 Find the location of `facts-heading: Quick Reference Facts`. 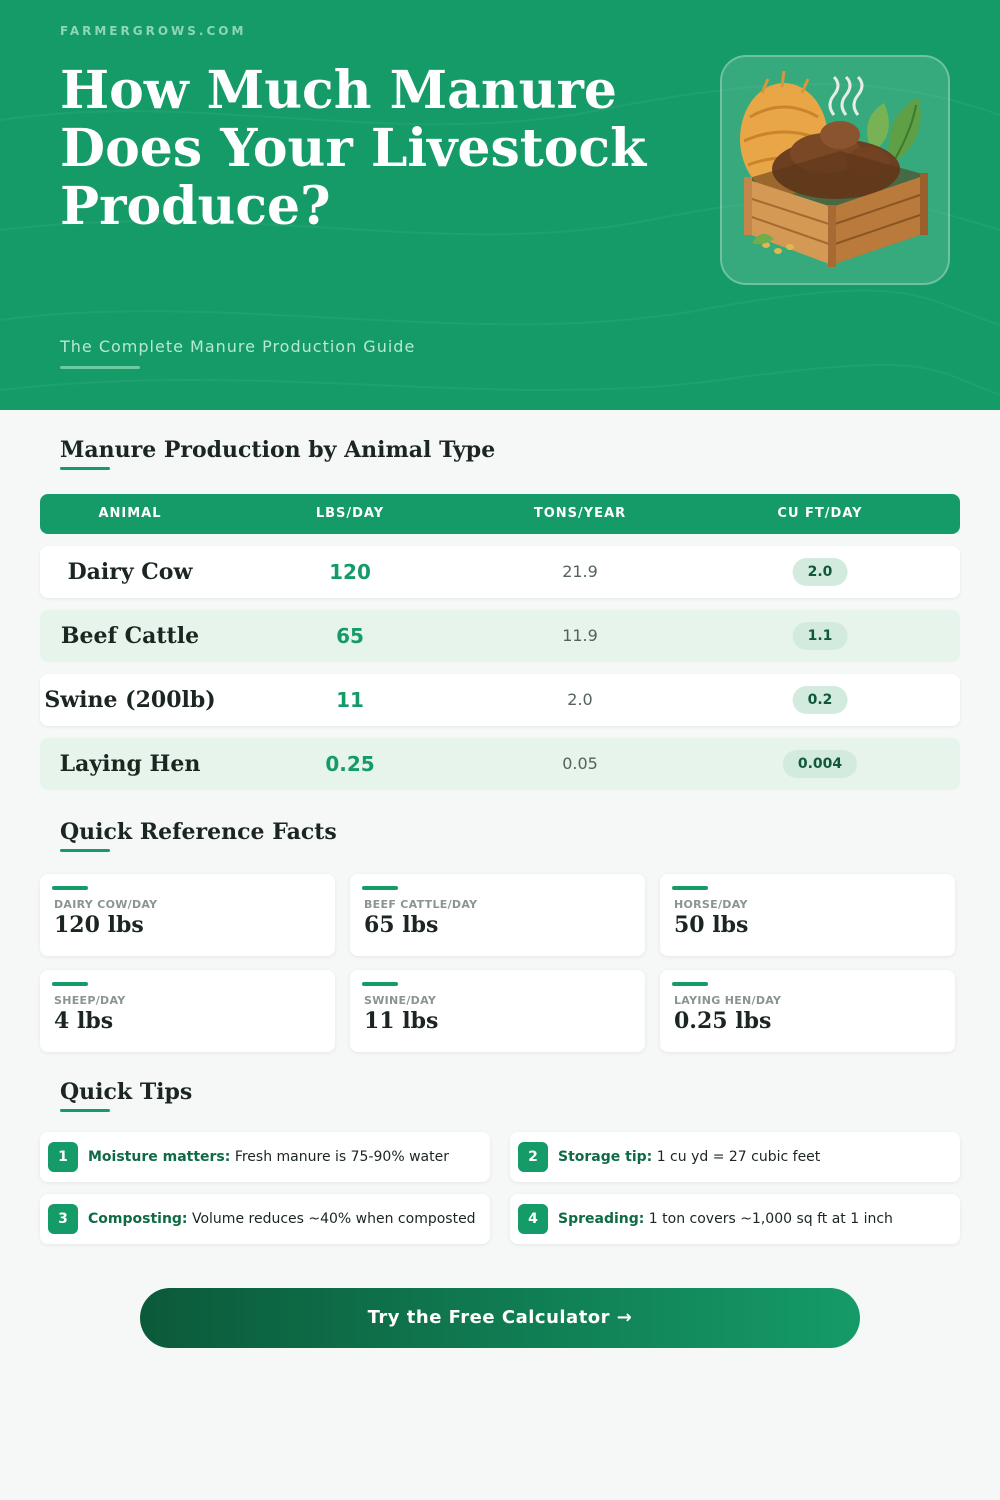

facts-heading: Quick Reference Facts is located at coordinates (198, 832).